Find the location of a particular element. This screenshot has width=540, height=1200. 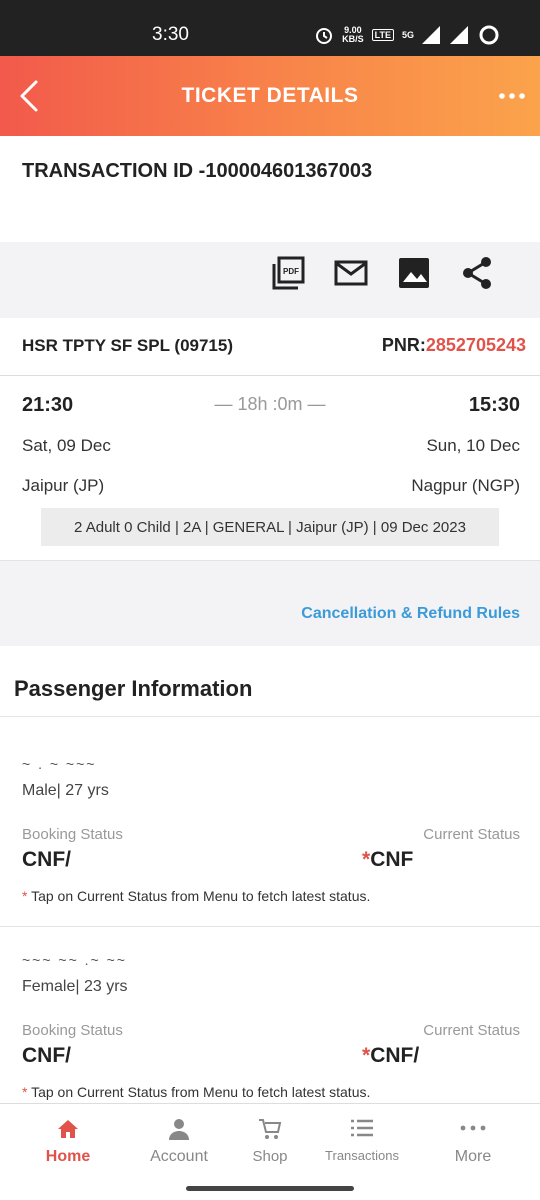

arrival-time: 15:30 is located at coordinates (494, 405).